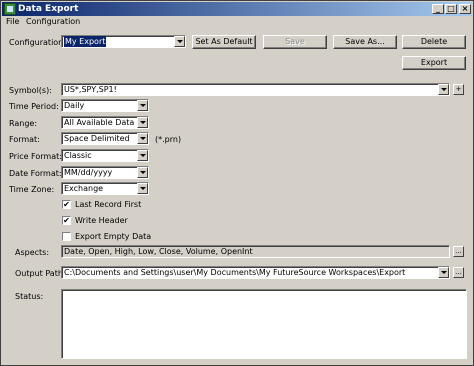 The width and height of the screenshot is (474, 366). I want to click on last-record-first-checkbox: ✔, so click(66, 204).